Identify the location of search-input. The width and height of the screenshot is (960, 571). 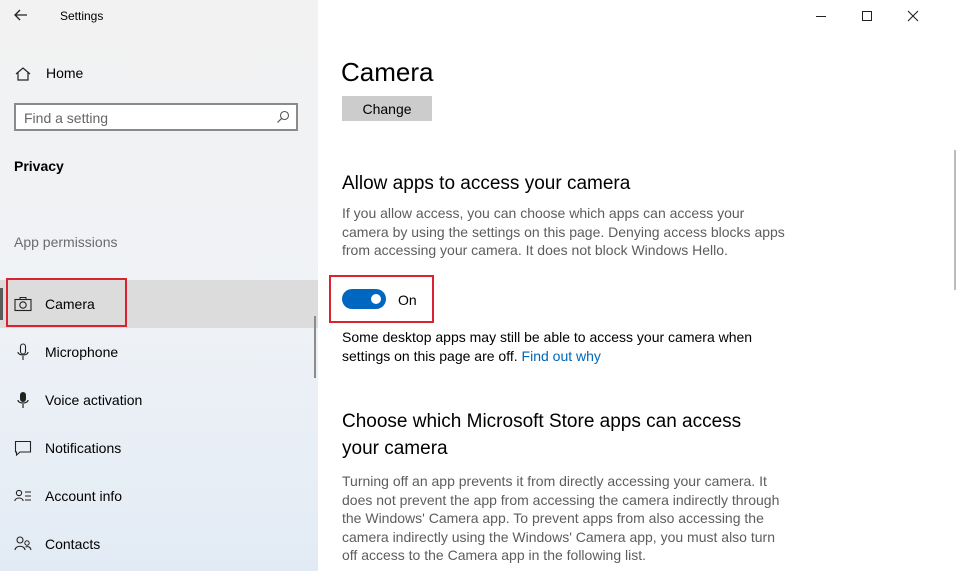
(144, 118).